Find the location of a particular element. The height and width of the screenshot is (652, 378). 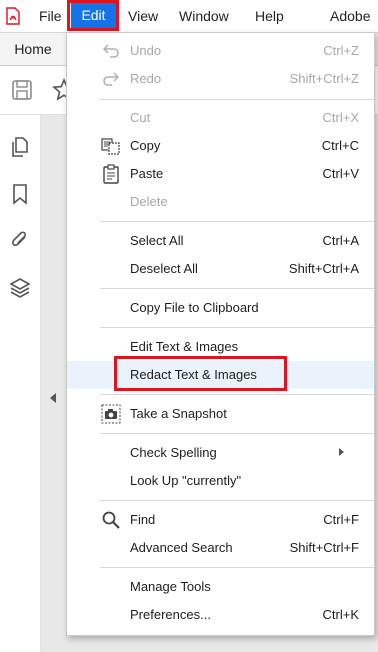

menu-item-shortcut: Ctrl+V is located at coordinates (340, 173).